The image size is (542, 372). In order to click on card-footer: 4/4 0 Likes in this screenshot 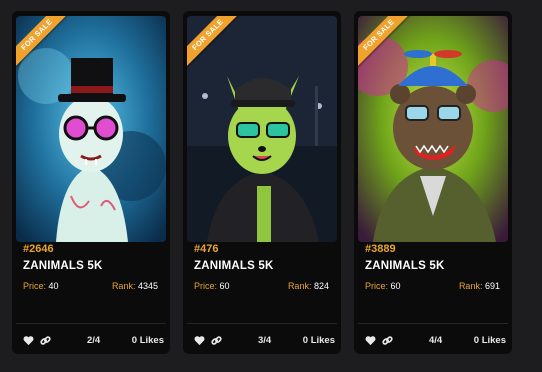, I will do `click(435, 340)`.